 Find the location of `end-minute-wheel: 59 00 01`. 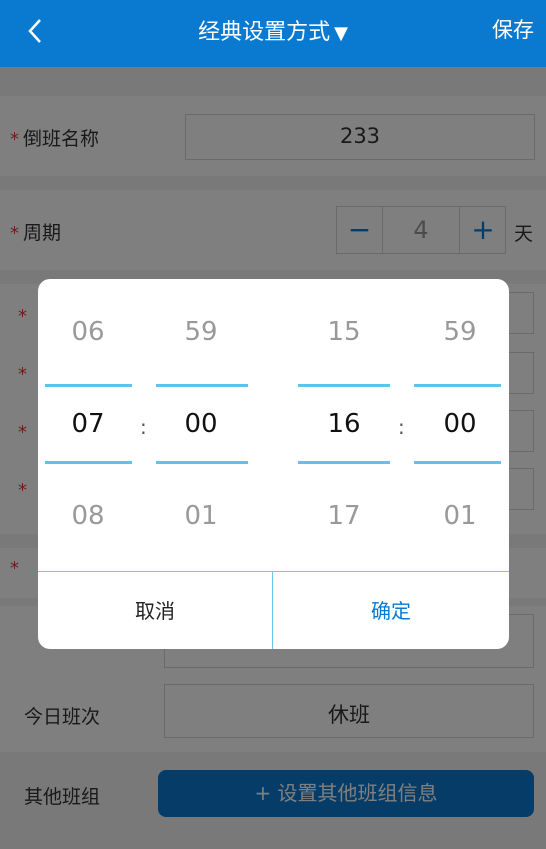

end-minute-wheel: 59 00 01 is located at coordinates (460, 425).